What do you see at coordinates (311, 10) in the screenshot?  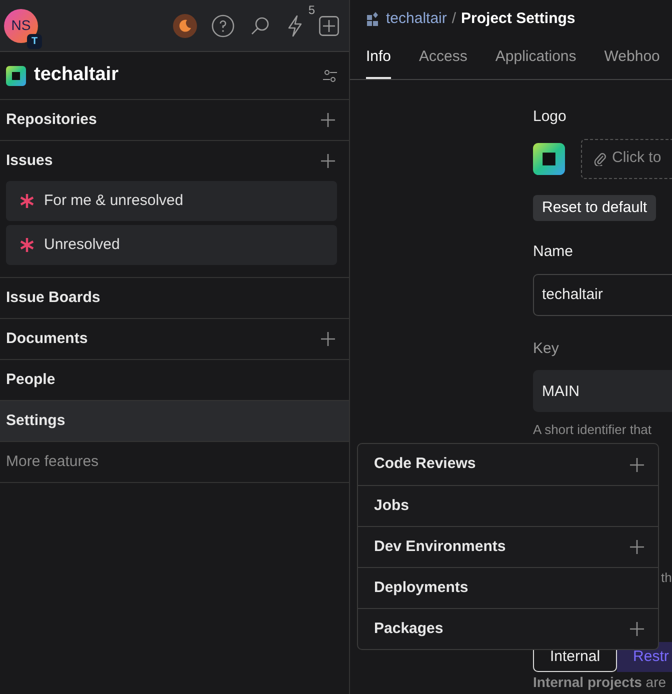 I see `notification-count: 5` at bounding box center [311, 10].